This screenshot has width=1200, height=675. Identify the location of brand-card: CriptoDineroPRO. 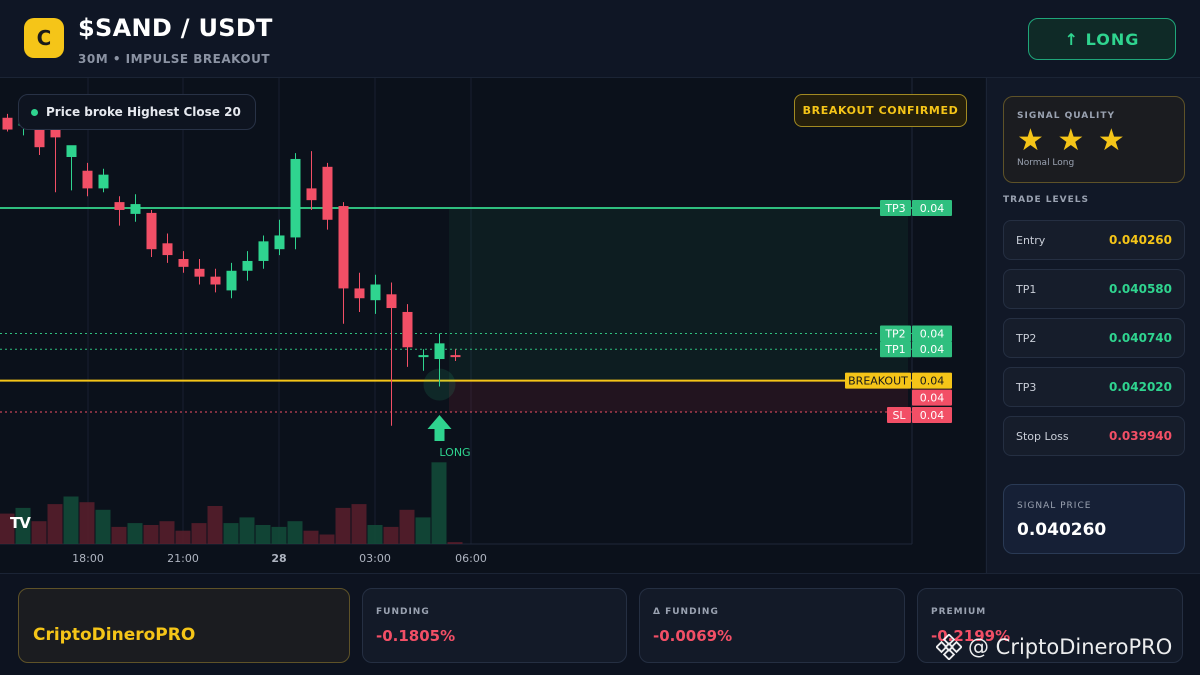
(184, 625).